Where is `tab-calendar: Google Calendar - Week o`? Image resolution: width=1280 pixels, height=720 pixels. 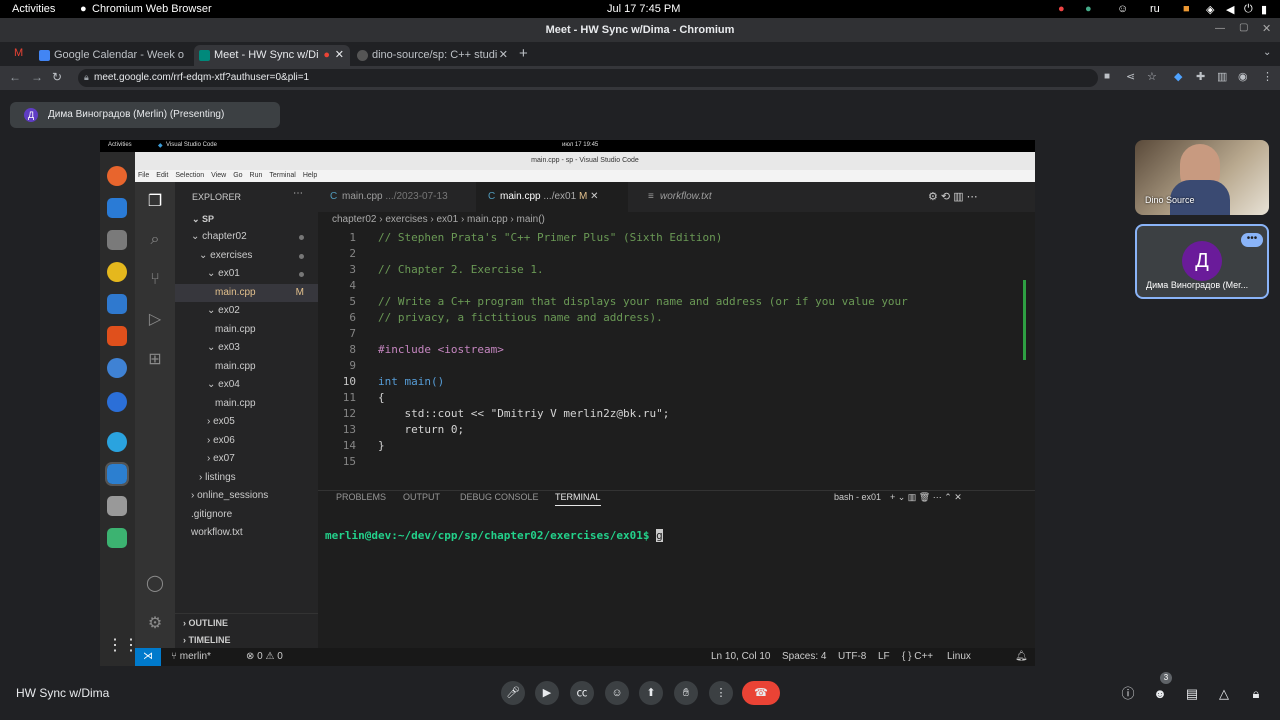
tab-calendar: Google Calendar - Week o is located at coordinates (114, 55).